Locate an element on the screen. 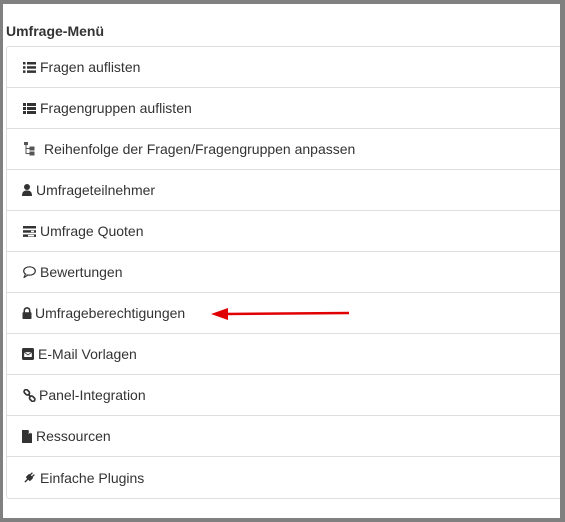  menu-item-simple-plugins: Einfache Plugins is located at coordinates (283, 477).